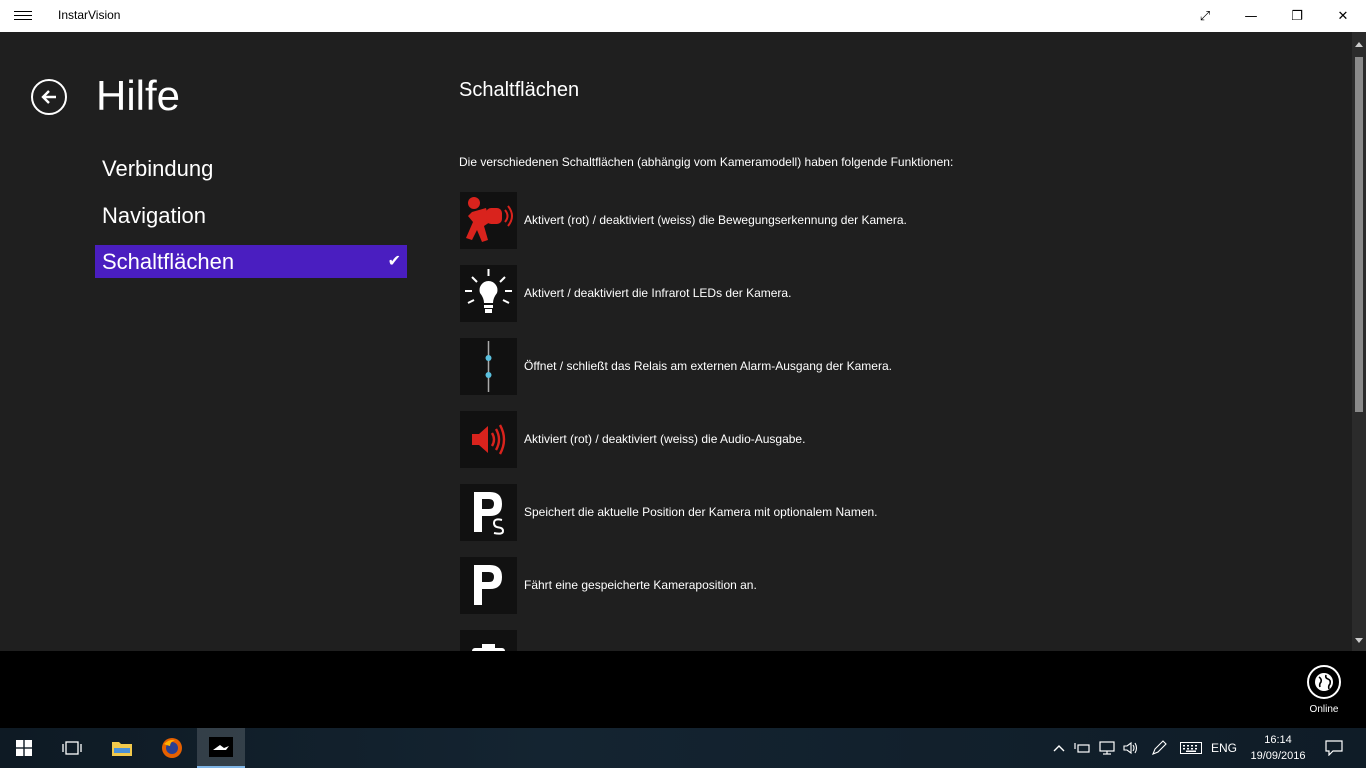 This screenshot has height=768, width=1366. I want to click on battery-plug-icon, so click(1082, 748).